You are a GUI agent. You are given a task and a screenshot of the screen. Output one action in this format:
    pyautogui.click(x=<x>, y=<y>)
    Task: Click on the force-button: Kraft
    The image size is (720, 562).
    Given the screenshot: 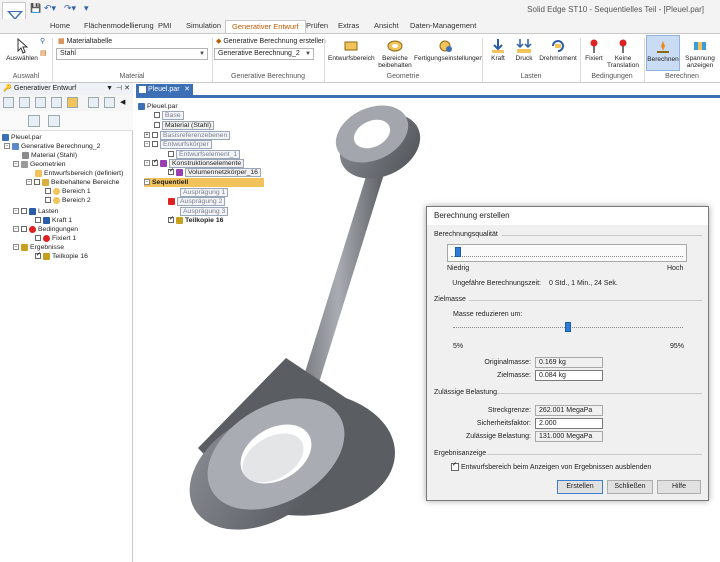 What is the action you would take?
    pyautogui.click(x=498, y=50)
    